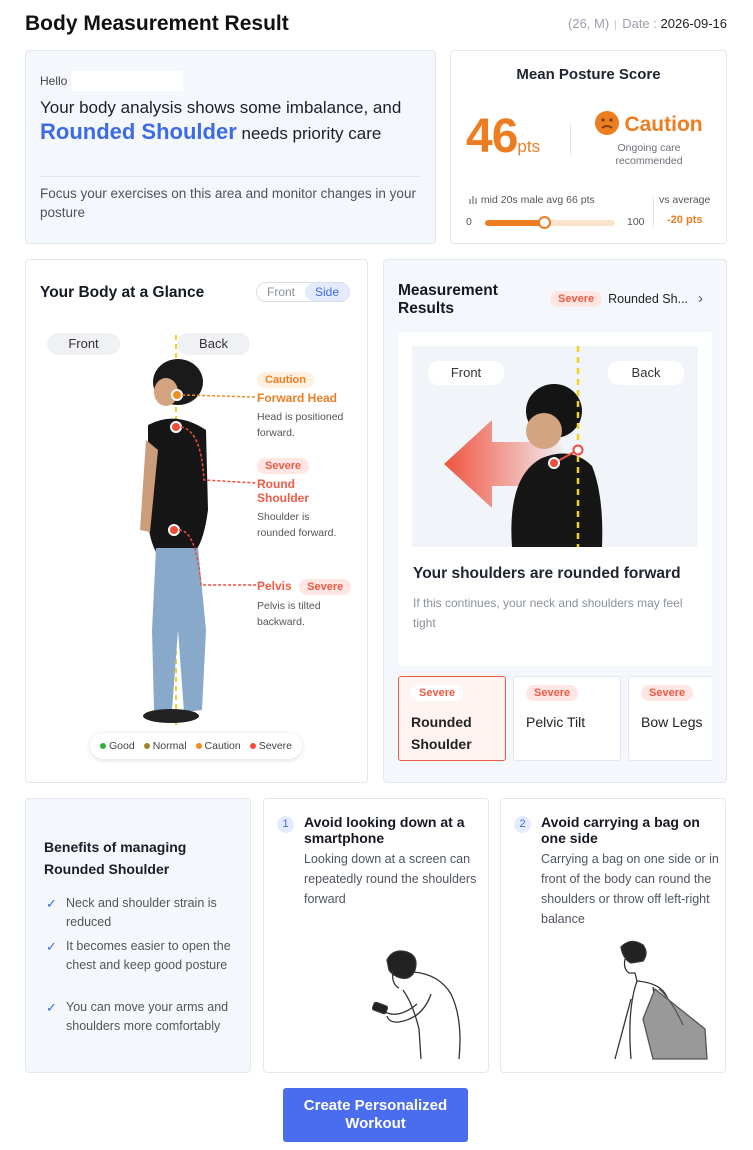 The height and width of the screenshot is (1150, 753). What do you see at coordinates (218, 746) in the screenshot?
I see `legend-caution: Caution` at bounding box center [218, 746].